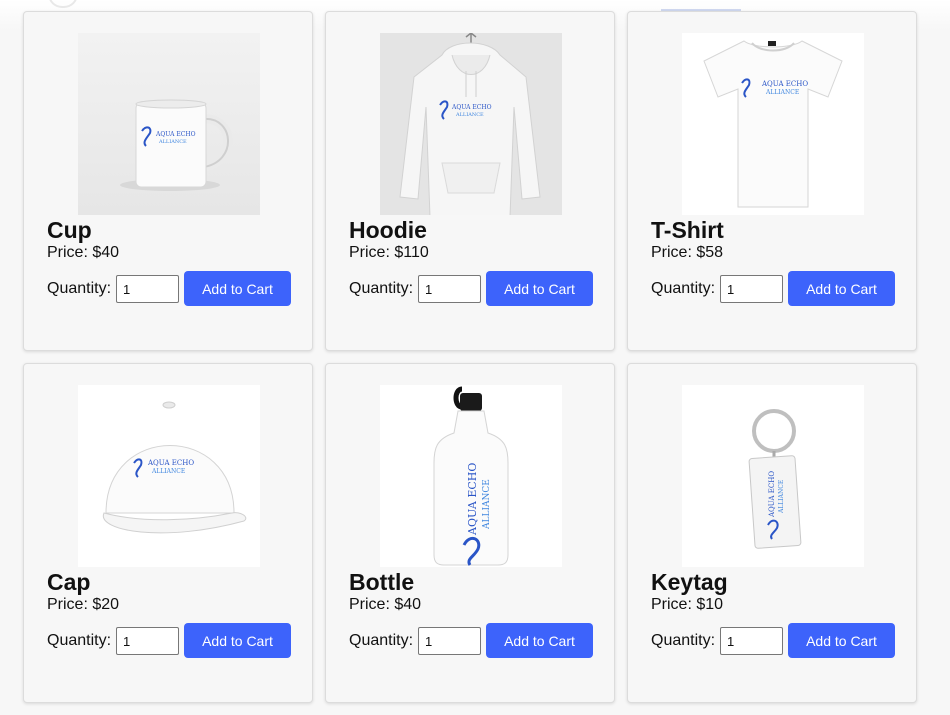  What do you see at coordinates (687, 230) in the screenshot?
I see `product-name: T-Shirt` at bounding box center [687, 230].